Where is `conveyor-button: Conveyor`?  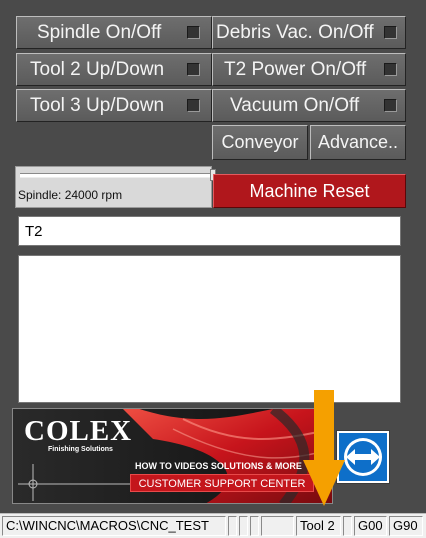
conveyor-button: Conveyor is located at coordinates (260, 142).